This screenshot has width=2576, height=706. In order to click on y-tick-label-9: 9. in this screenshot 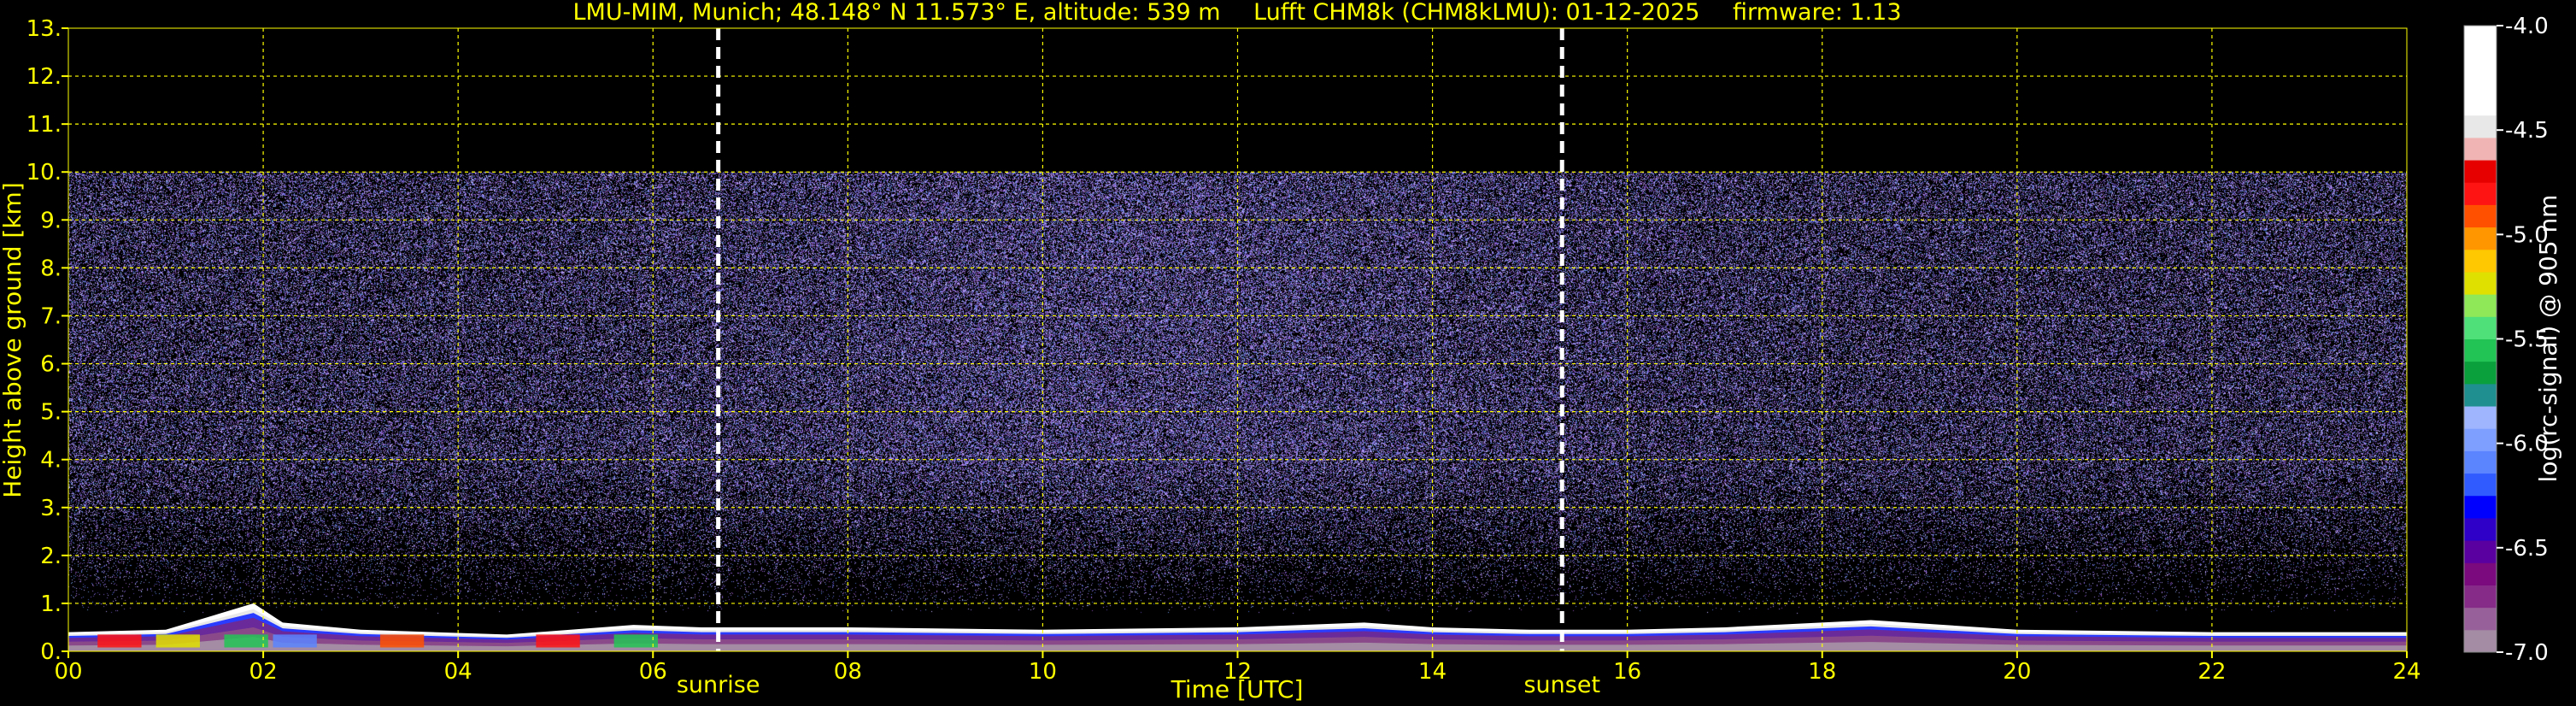, I will do `click(51, 220)`.